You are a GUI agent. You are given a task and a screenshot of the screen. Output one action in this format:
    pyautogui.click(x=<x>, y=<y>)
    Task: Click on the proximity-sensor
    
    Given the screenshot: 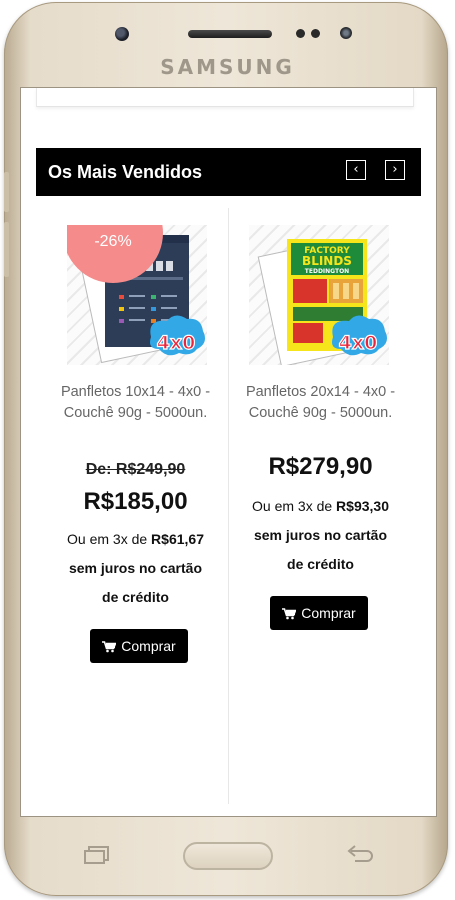 What is the action you would take?
    pyautogui.click(x=346, y=33)
    